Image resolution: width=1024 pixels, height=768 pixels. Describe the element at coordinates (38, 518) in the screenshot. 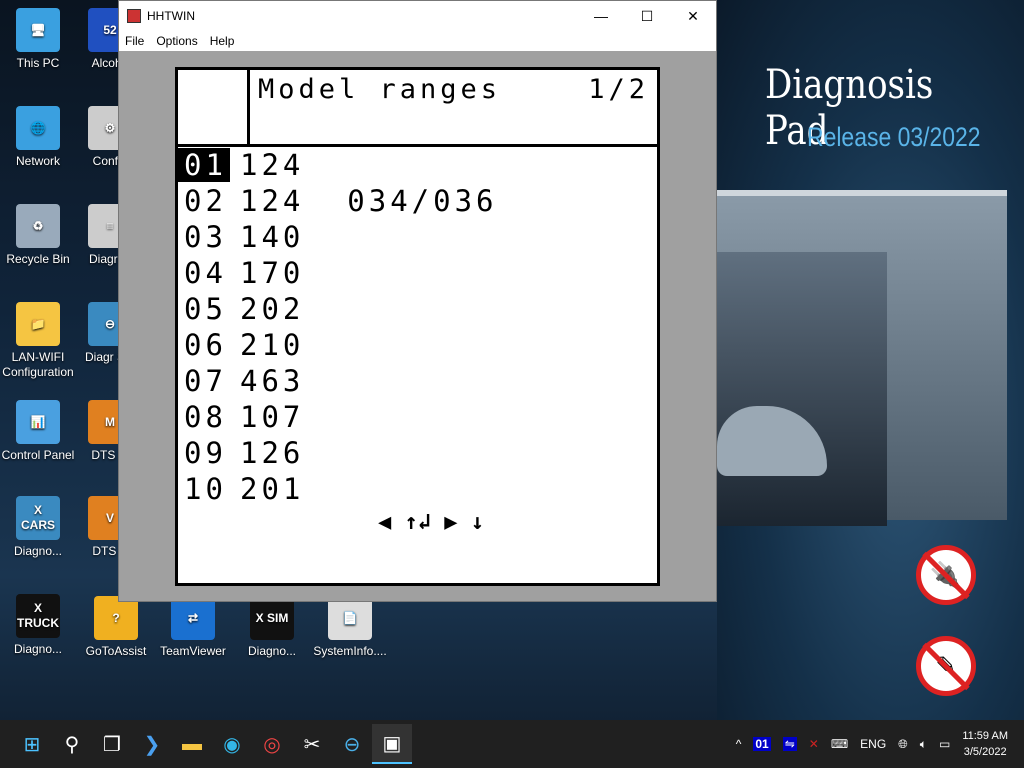

I see `desktop-icon-image: X CARS` at that location.